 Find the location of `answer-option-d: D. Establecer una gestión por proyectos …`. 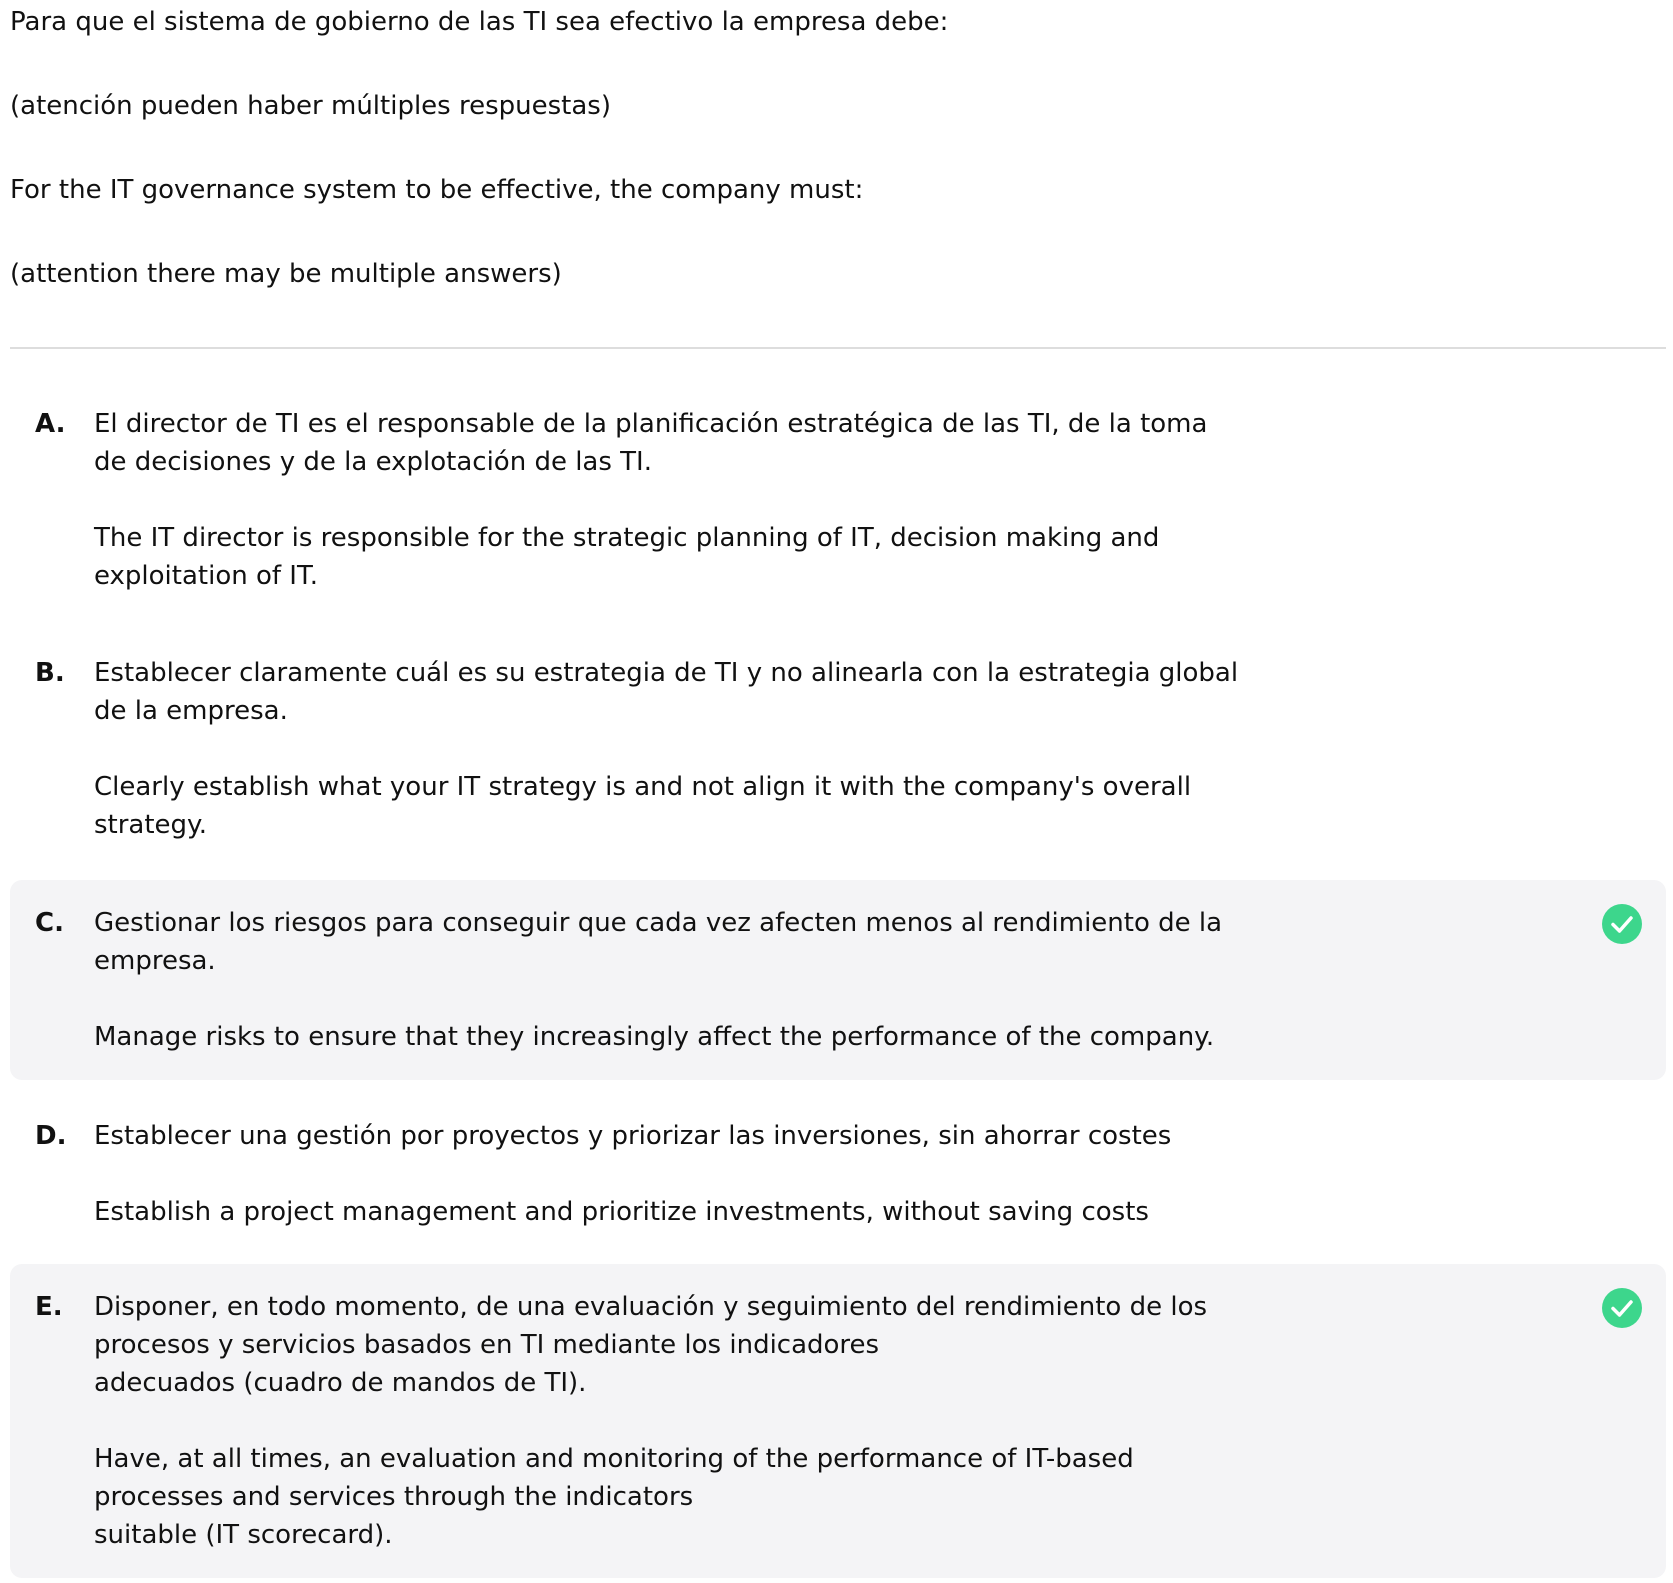

answer-option-d: D. Establecer una gestión por proyectos … is located at coordinates (838, 1175).